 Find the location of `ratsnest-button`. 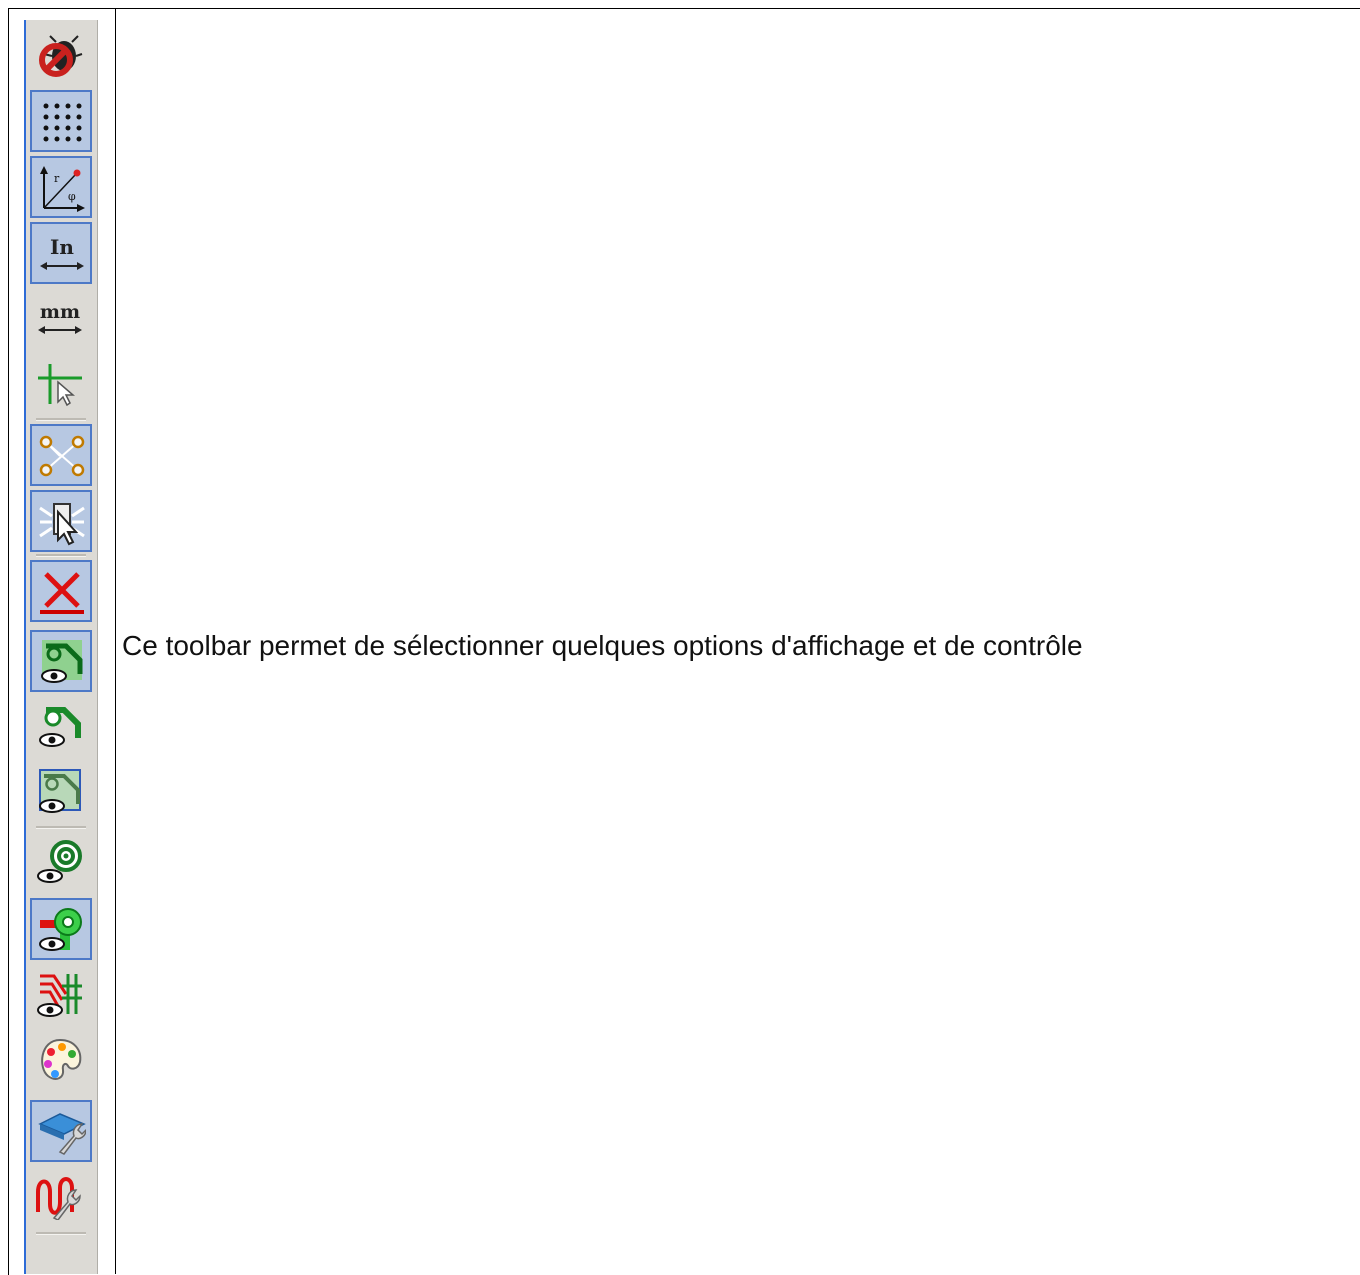

ratsnest-button is located at coordinates (61, 455).